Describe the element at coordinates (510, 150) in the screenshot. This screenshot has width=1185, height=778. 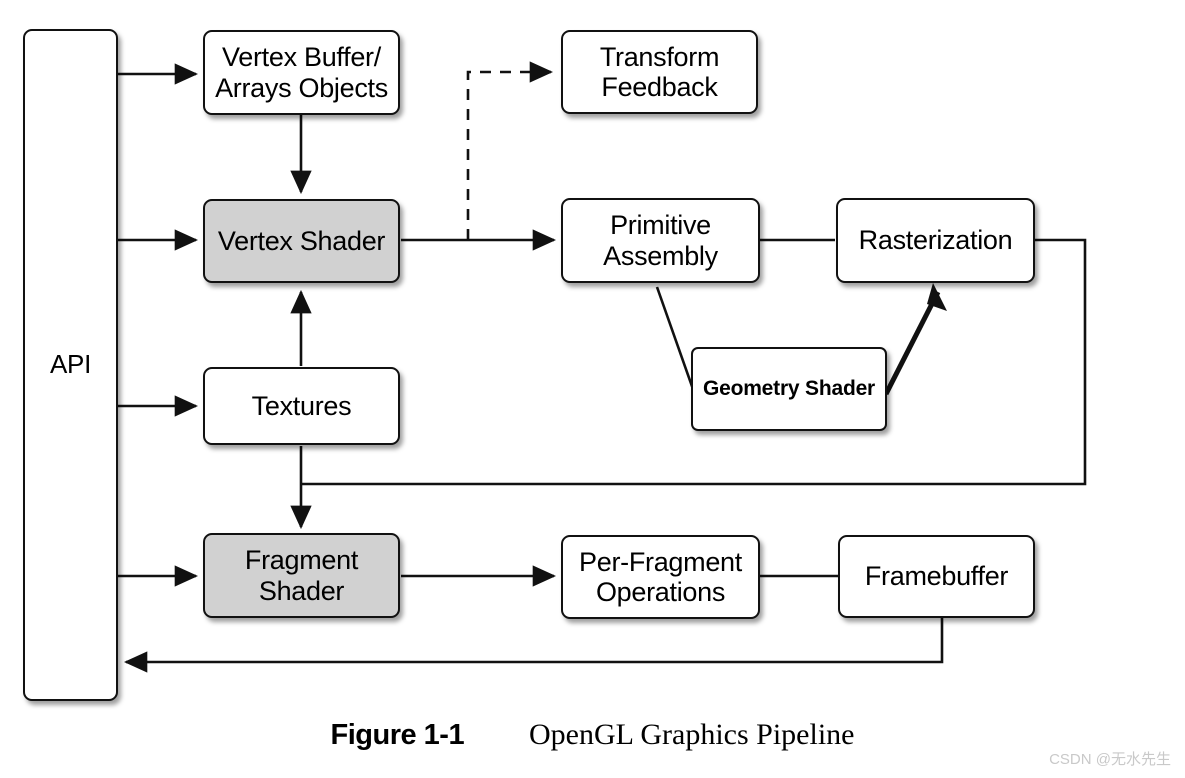
I see `edge-vertex-shader-to-transform-feedback` at that location.